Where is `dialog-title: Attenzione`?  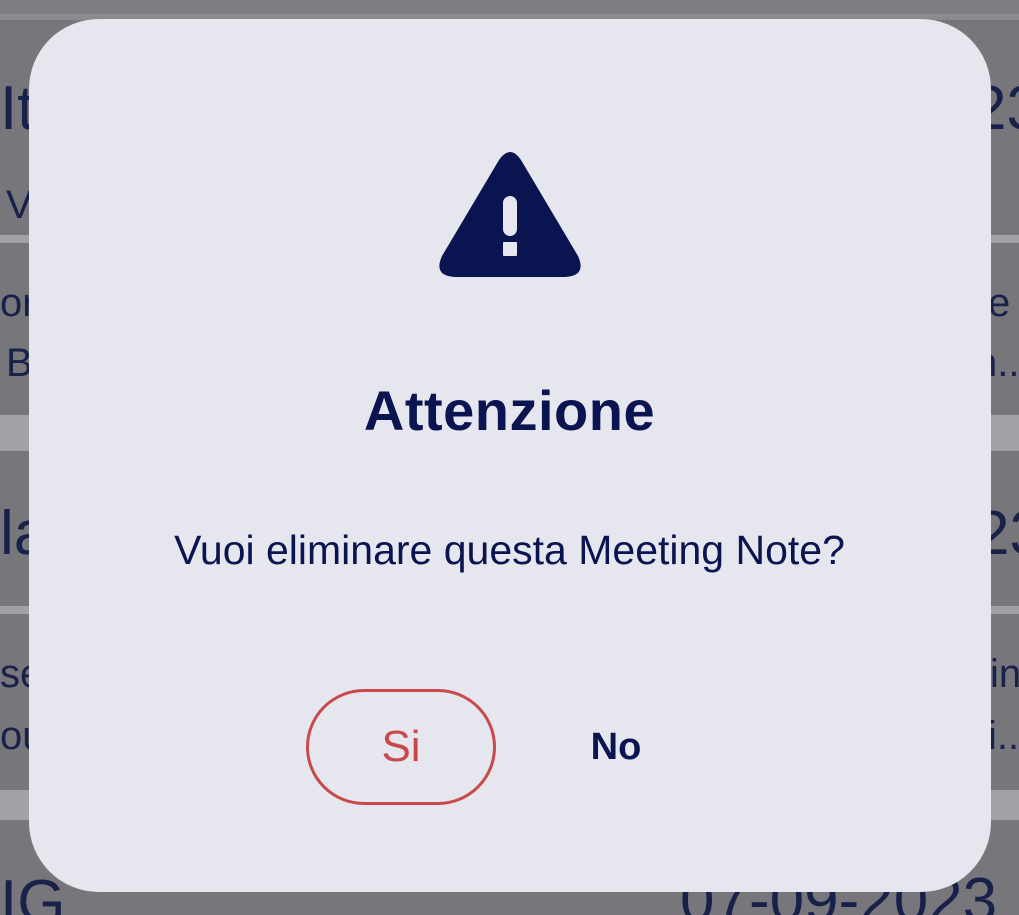 dialog-title: Attenzione is located at coordinates (509, 410).